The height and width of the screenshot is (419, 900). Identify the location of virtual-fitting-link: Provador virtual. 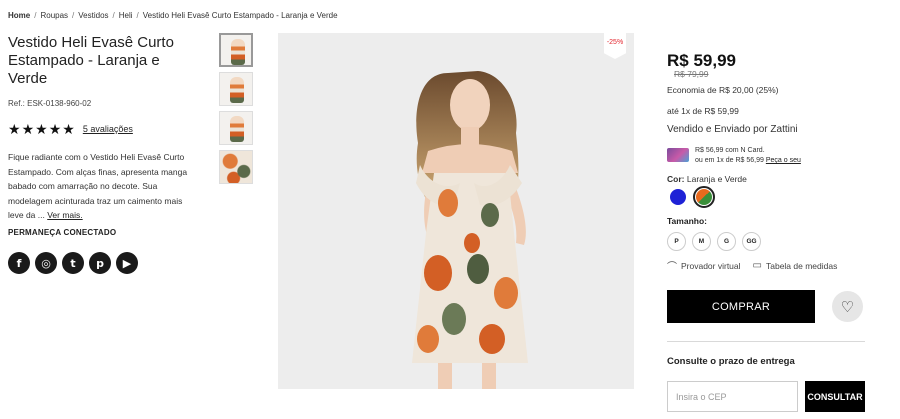
(711, 266).